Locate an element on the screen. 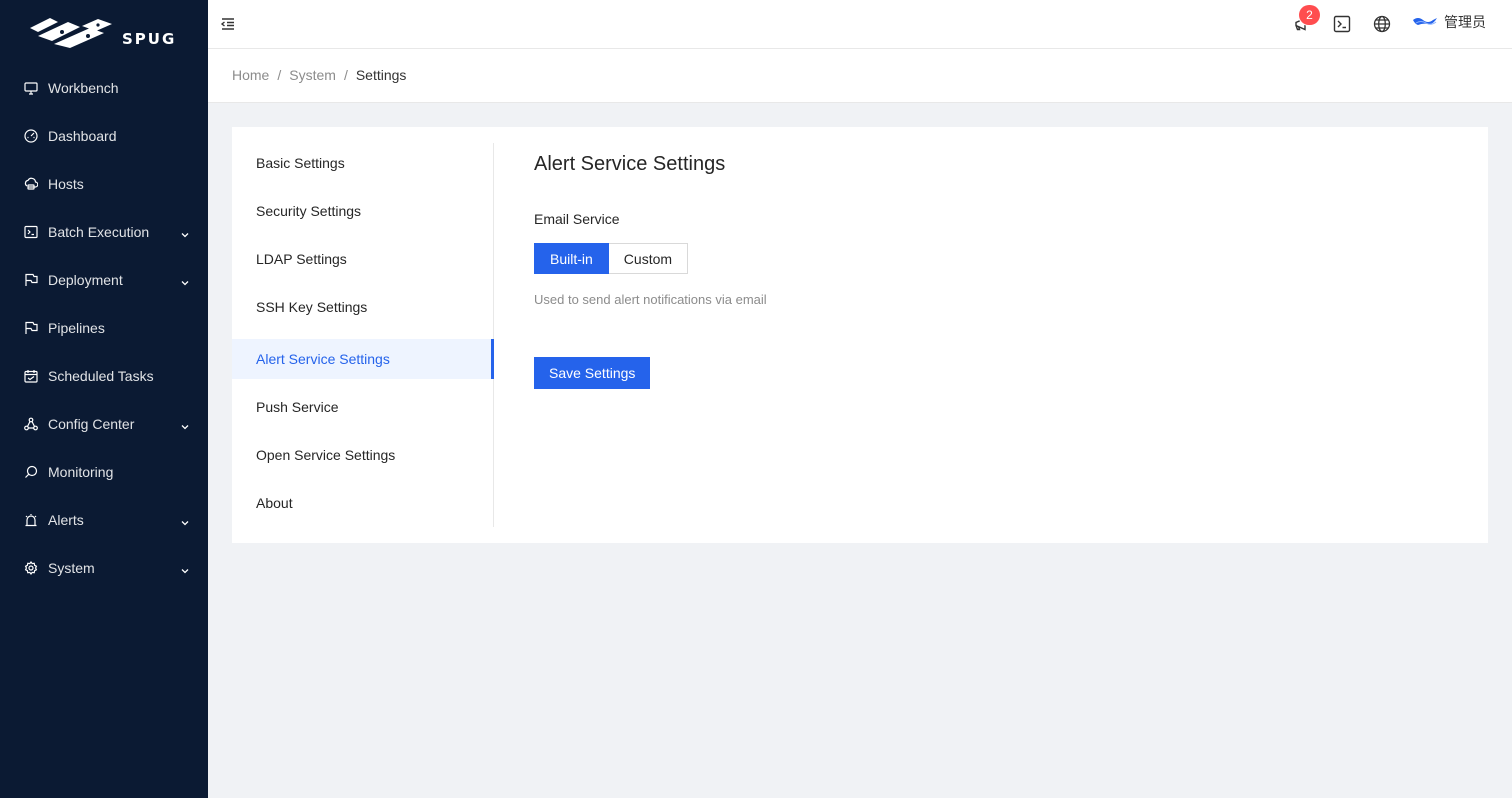 The width and height of the screenshot is (1512, 798). alert-icon is located at coordinates (31, 520).